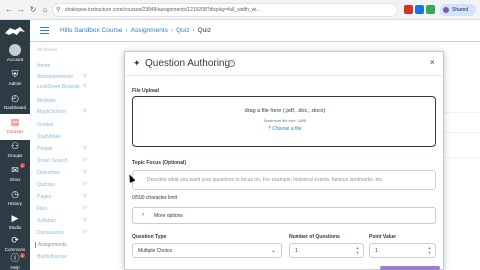 This screenshot has width=480, height=270. Describe the element at coordinates (15, 31) in the screenshot. I see `school-logo-icon` at that location.